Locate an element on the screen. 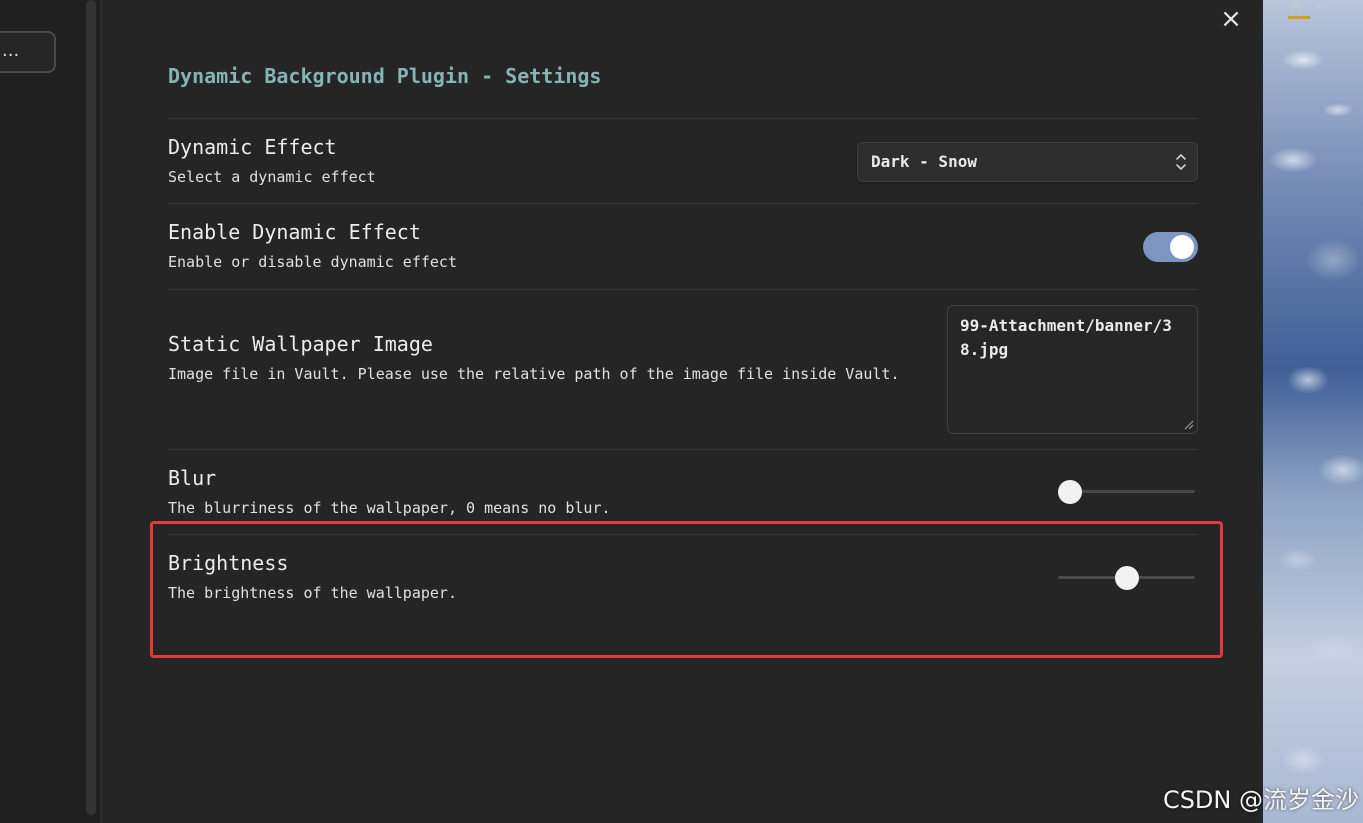 The image size is (1363, 823). font-color-underline is located at coordinates (1299, 17).